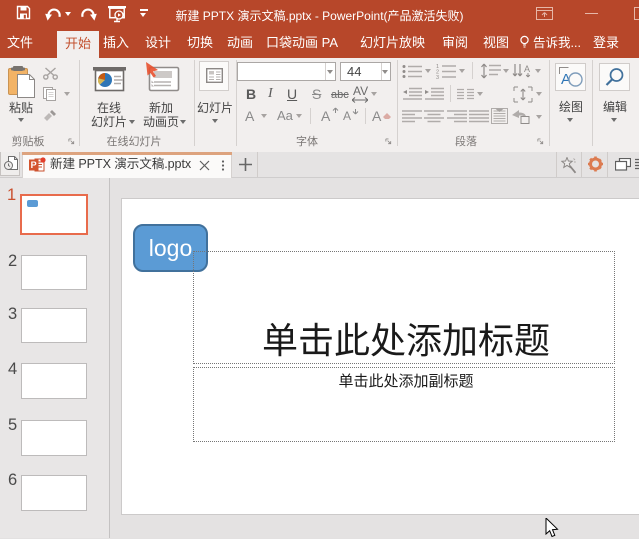 The width and height of the screenshot is (639, 539). Describe the element at coordinates (34, 165) in the screenshot. I see `svg-text: P` at that location.